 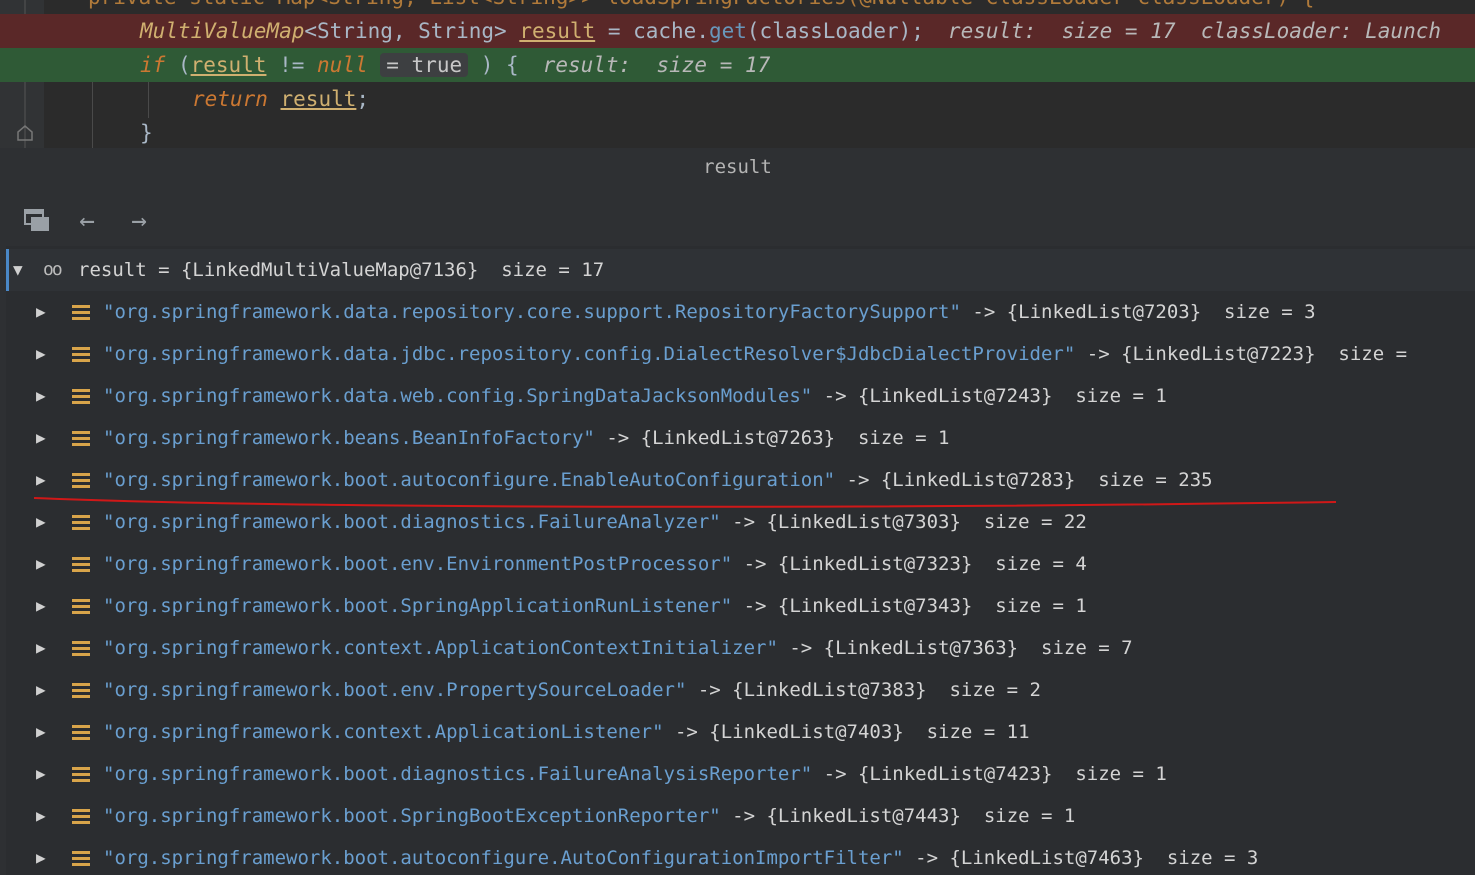 What do you see at coordinates (1081, 858) in the screenshot?
I see `map-value: -> {LinkedList@7463} size = 3` at bounding box center [1081, 858].